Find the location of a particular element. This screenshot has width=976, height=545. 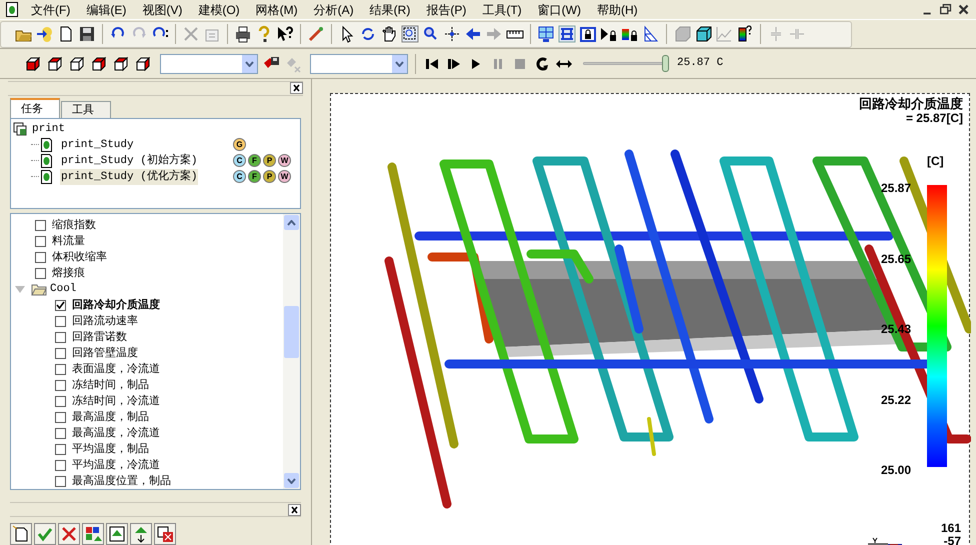

menu-item: 编辑(E) is located at coordinates (106, 9).